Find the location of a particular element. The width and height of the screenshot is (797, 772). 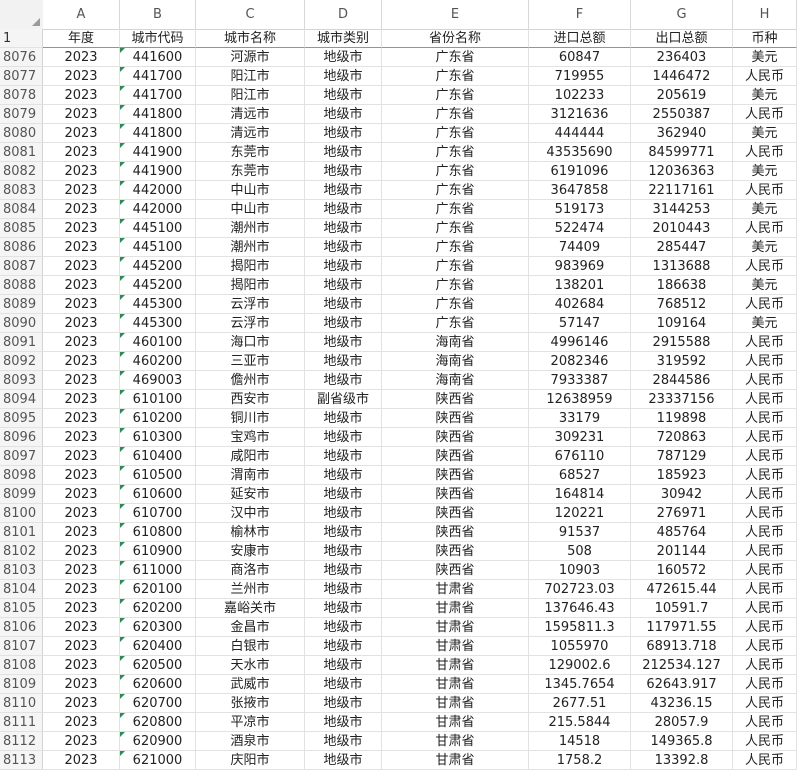

table-cell: 285447 is located at coordinates (682, 247).